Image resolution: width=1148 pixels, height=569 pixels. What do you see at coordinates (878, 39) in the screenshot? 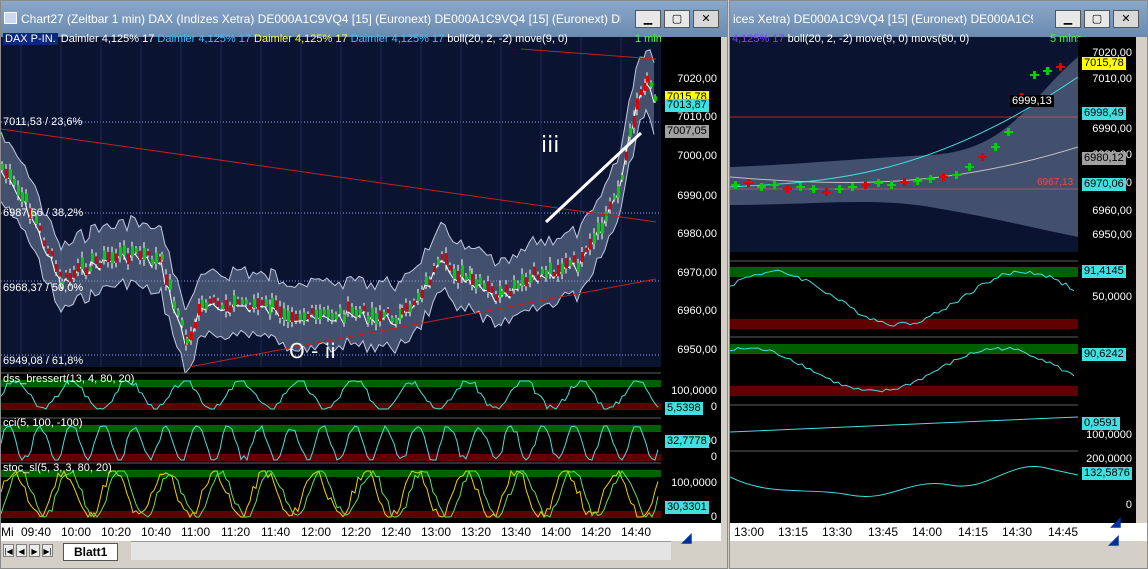
I see `legend-boll: boll(20, 2, -2) move(9, 0) movs(60, 0)` at bounding box center [878, 39].